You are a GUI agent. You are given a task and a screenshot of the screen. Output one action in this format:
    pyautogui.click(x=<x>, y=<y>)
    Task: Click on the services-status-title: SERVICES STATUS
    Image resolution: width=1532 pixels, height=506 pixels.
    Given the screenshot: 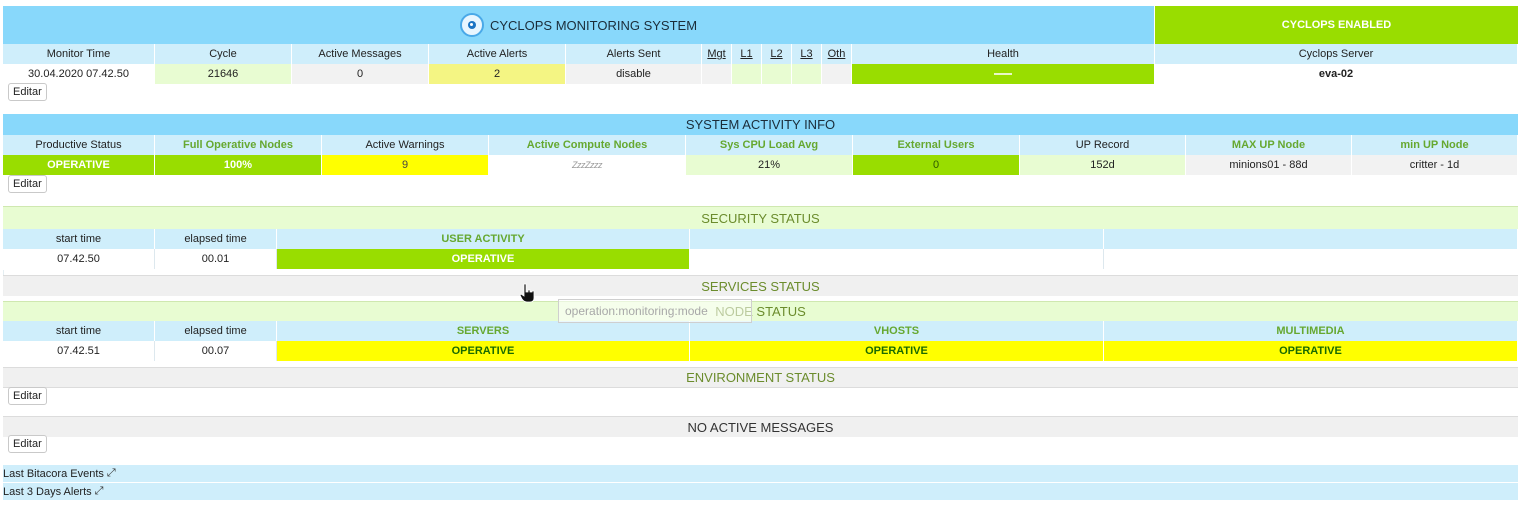 What is the action you would take?
    pyautogui.click(x=760, y=285)
    